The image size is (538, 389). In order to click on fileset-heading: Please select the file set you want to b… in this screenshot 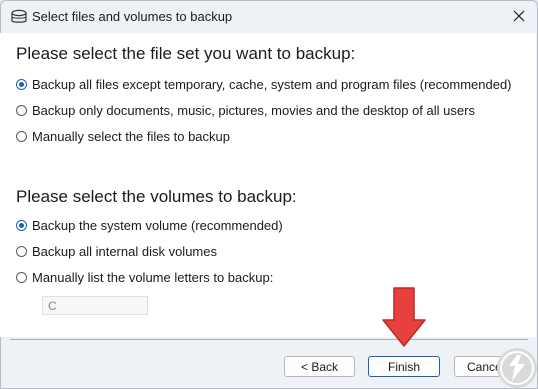, I will do `click(186, 53)`.